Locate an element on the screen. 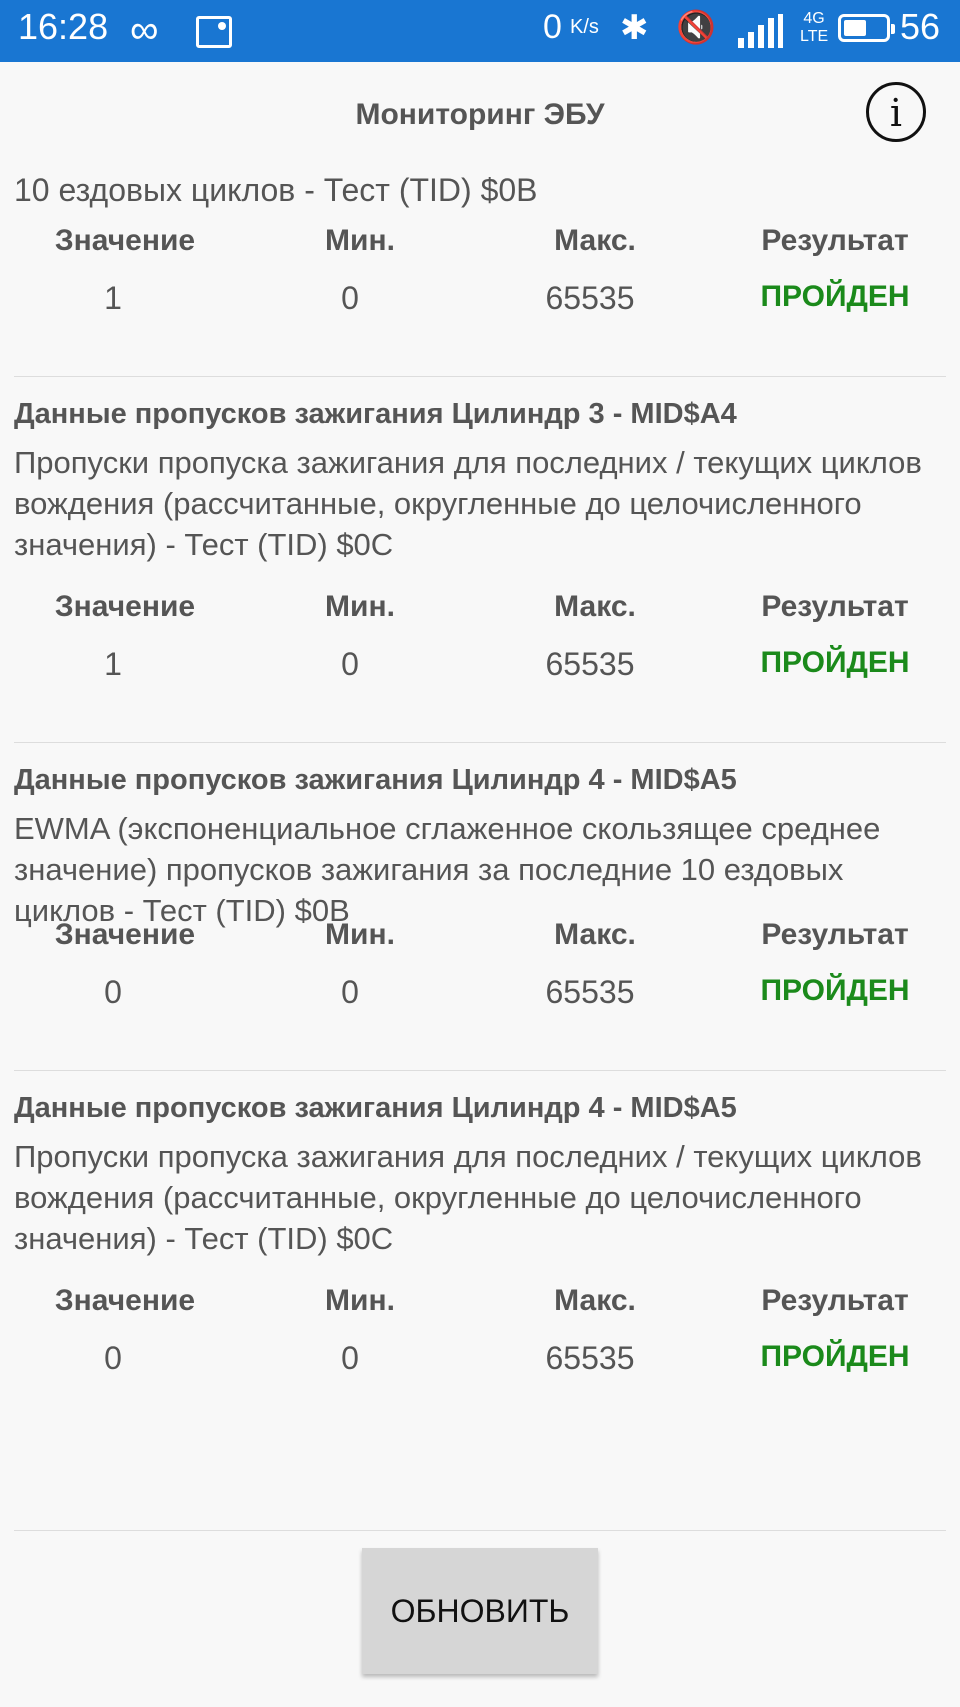  page-title: Мониторинг ЭБУ is located at coordinates (480, 114).